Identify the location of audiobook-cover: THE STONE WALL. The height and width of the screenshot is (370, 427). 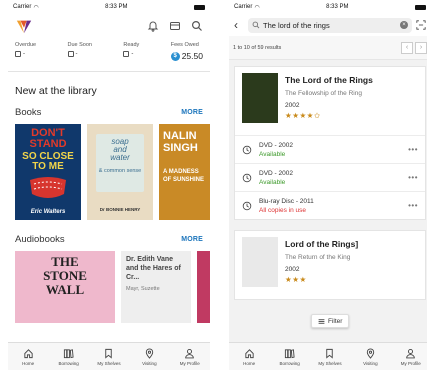
(65, 287).